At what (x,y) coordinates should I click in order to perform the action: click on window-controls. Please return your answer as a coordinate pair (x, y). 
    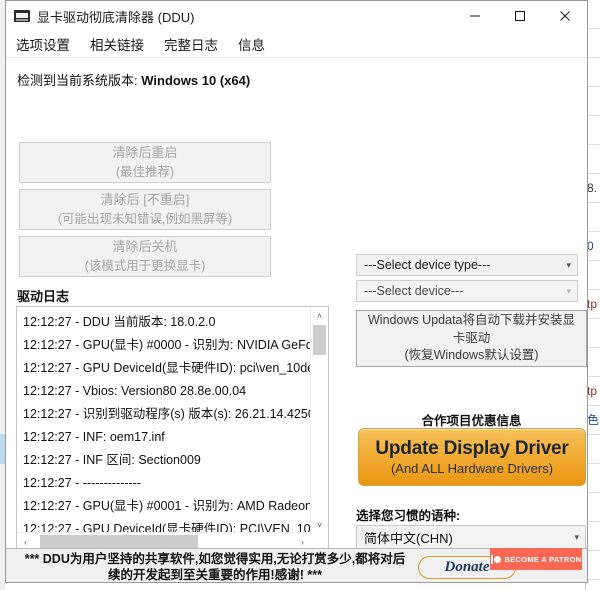
    Looking at the image, I should click on (519, 16).